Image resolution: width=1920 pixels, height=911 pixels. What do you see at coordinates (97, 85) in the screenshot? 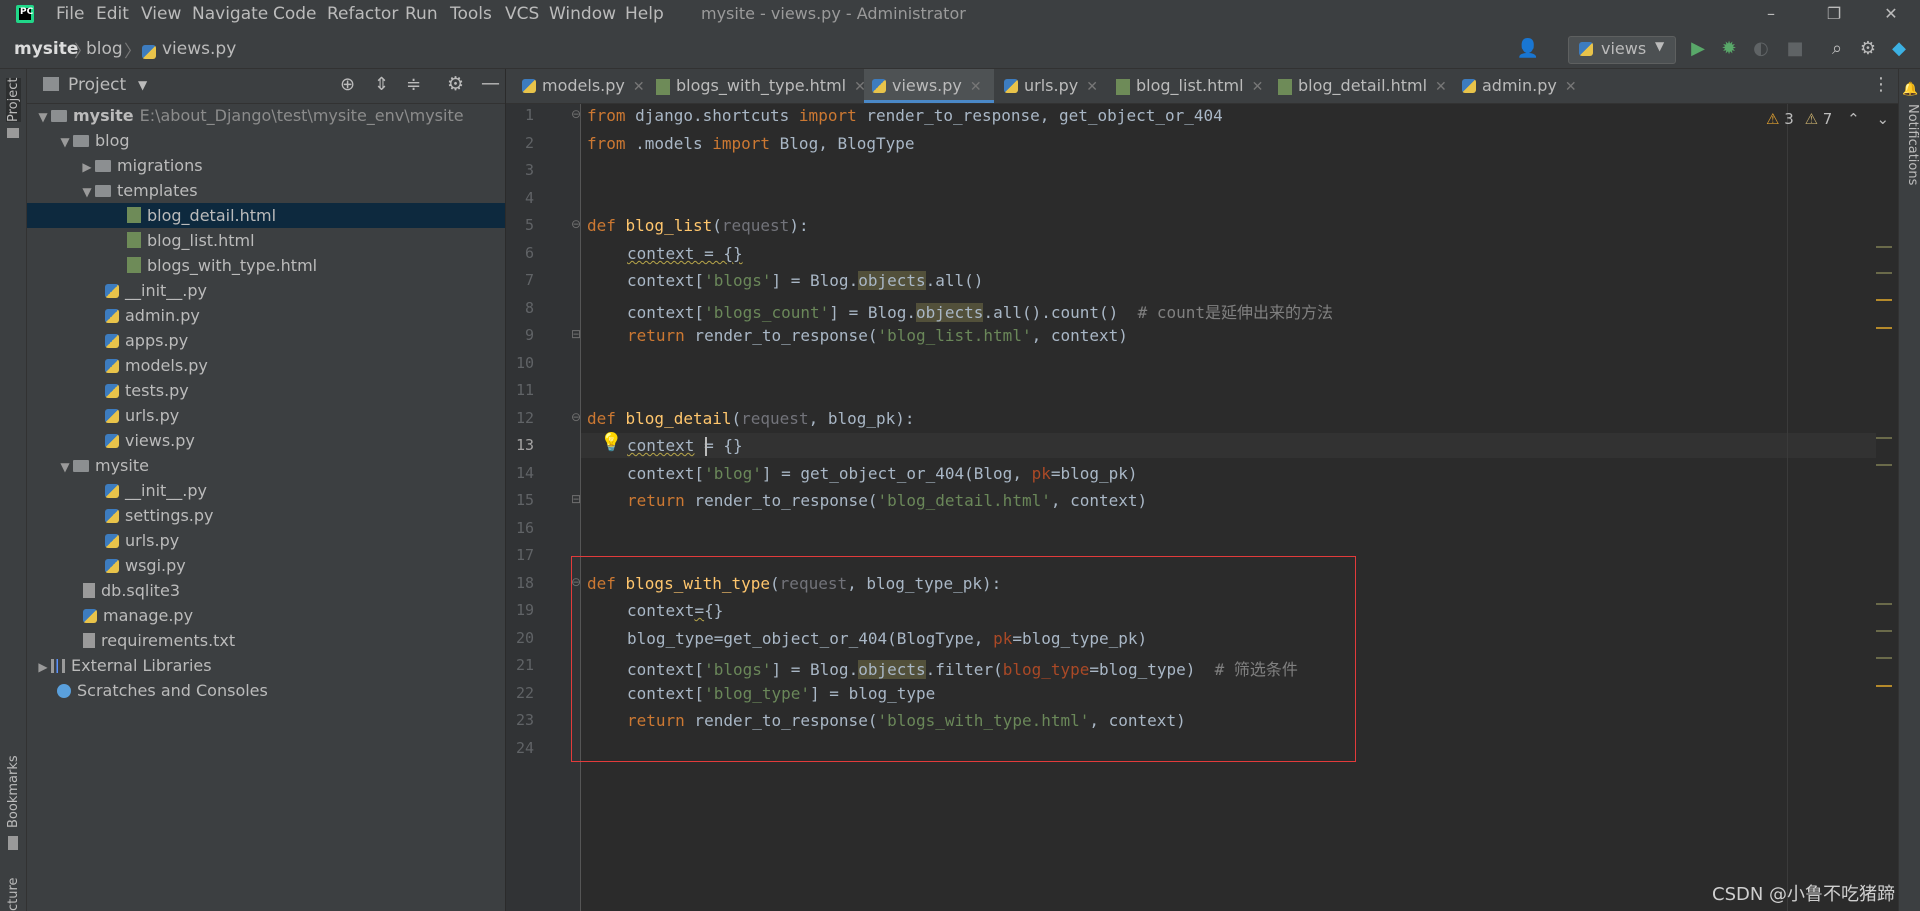
I see `project-panel-title: Project` at bounding box center [97, 85].